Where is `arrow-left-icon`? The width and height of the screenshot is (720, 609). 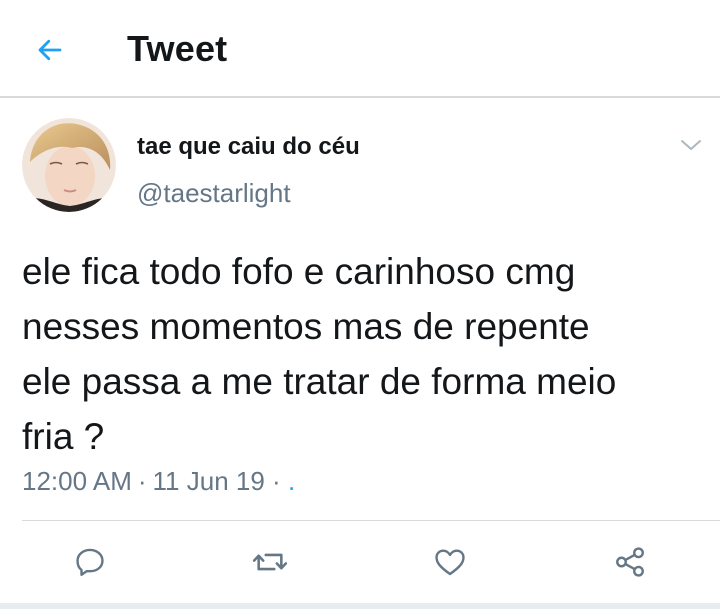
arrow-left-icon is located at coordinates (50, 50).